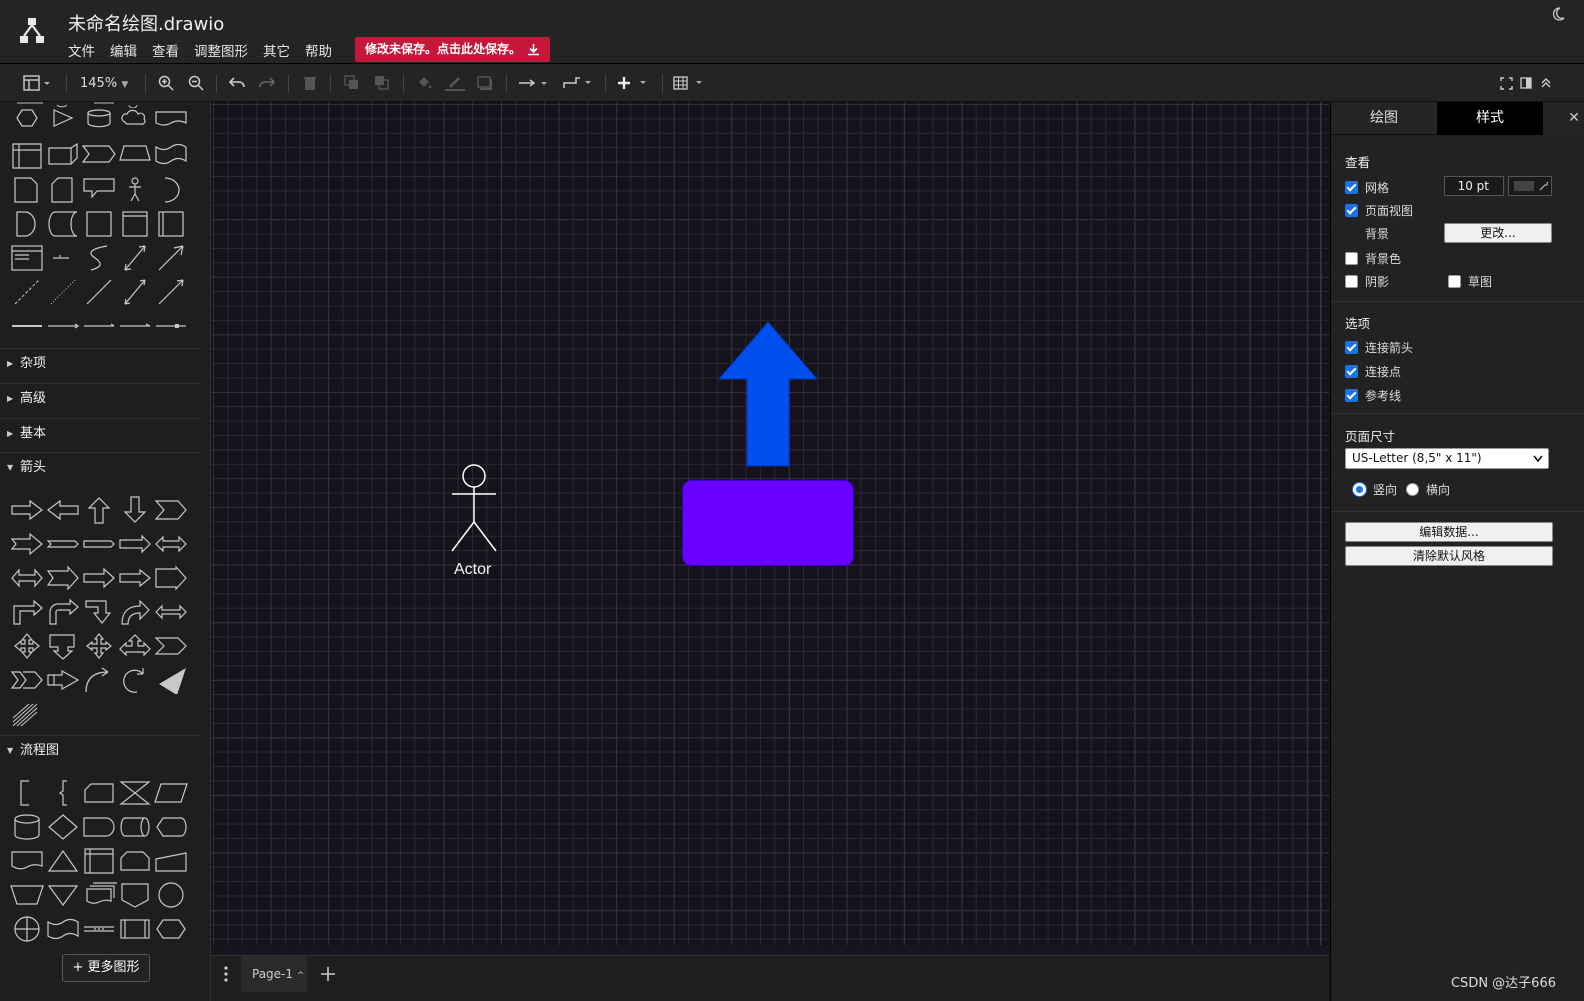 This screenshot has height=1001, width=1584. Describe the element at coordinates (27, 680) in the screenshot. I see `shape-split-arrow-icon` at that location.